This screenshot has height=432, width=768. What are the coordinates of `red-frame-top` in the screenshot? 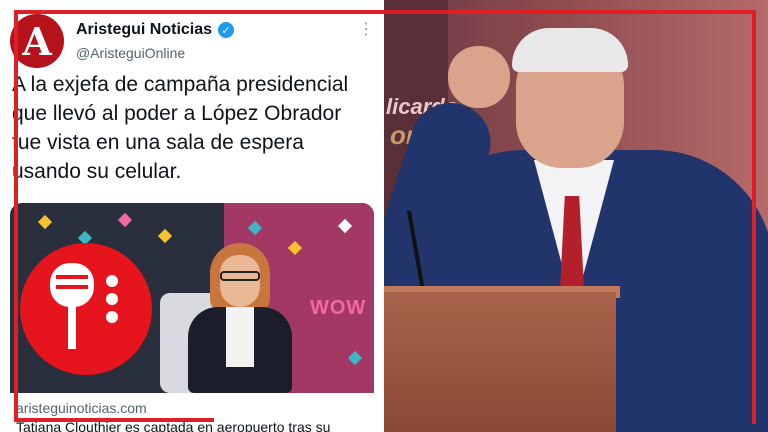 It's located at (385, 12).